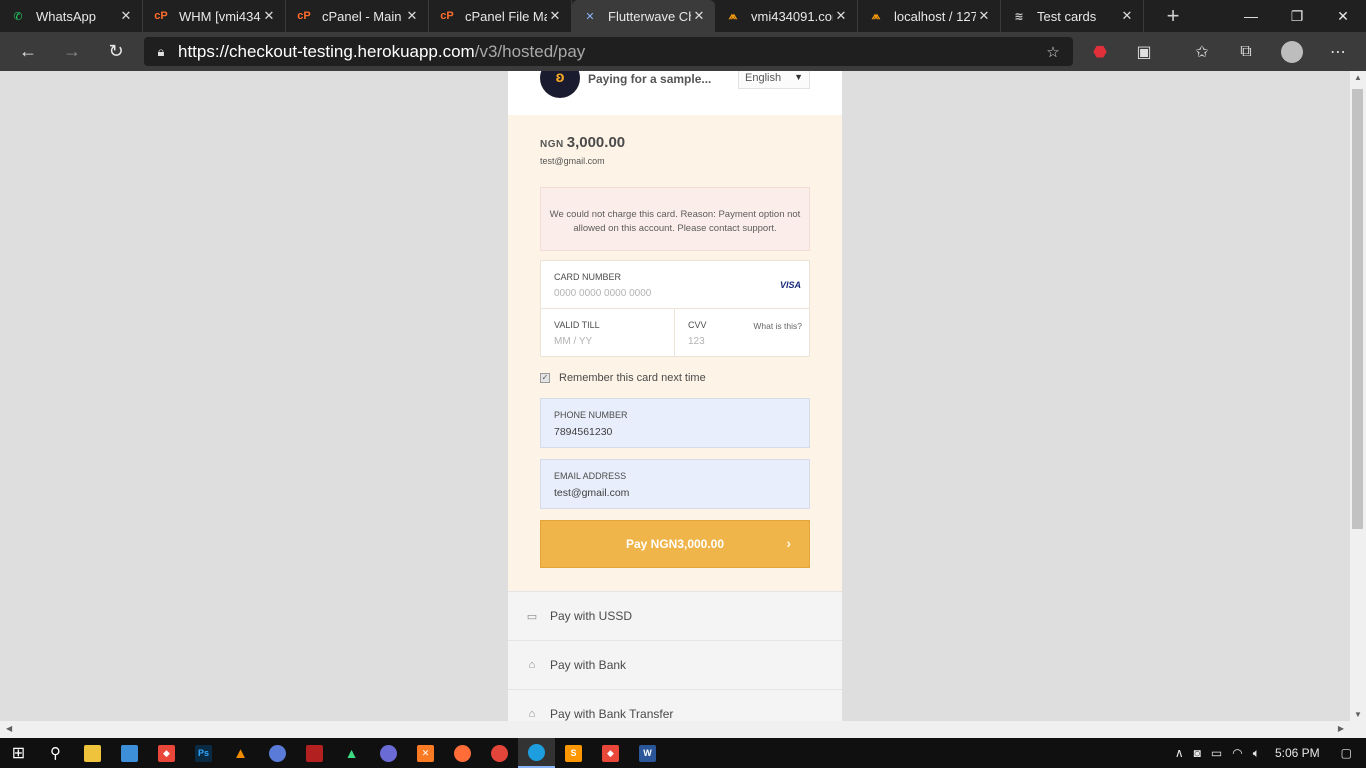 The height and width of the screenshot is (768, 1366). What do you see at coordinates (1216, 753) in the screenshot?
I see `battery-icon: ▭` at bounding box center [1216, 753].